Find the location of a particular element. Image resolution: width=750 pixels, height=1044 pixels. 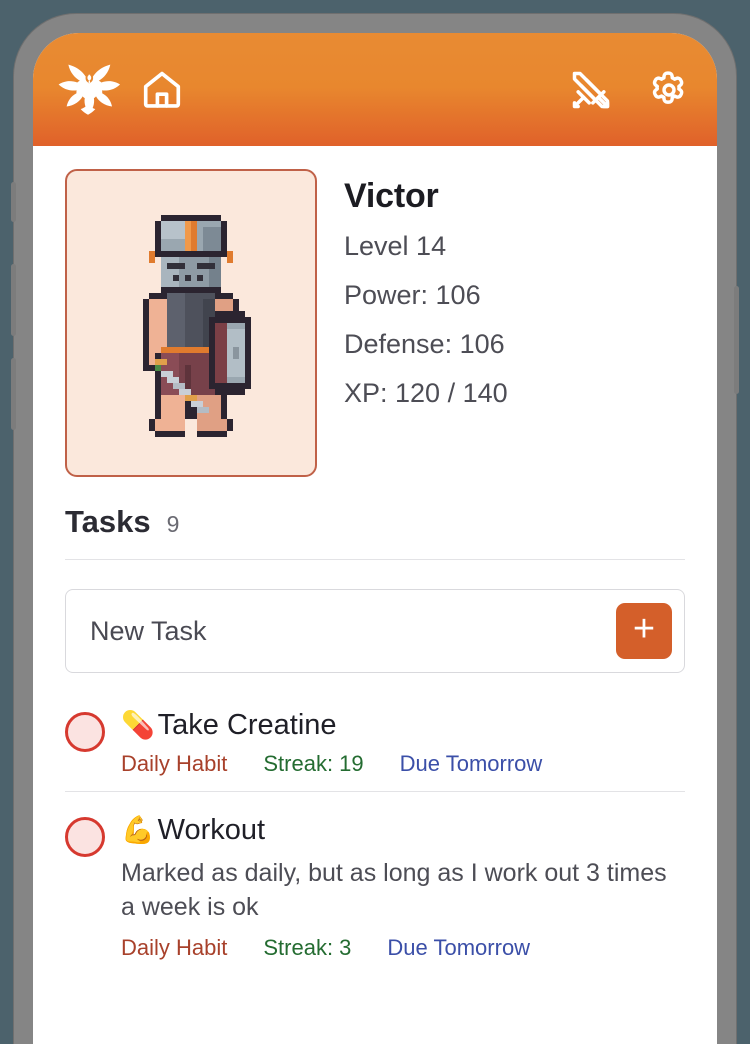

stat-power: Power: 106 is located at coordinates (412, 295).